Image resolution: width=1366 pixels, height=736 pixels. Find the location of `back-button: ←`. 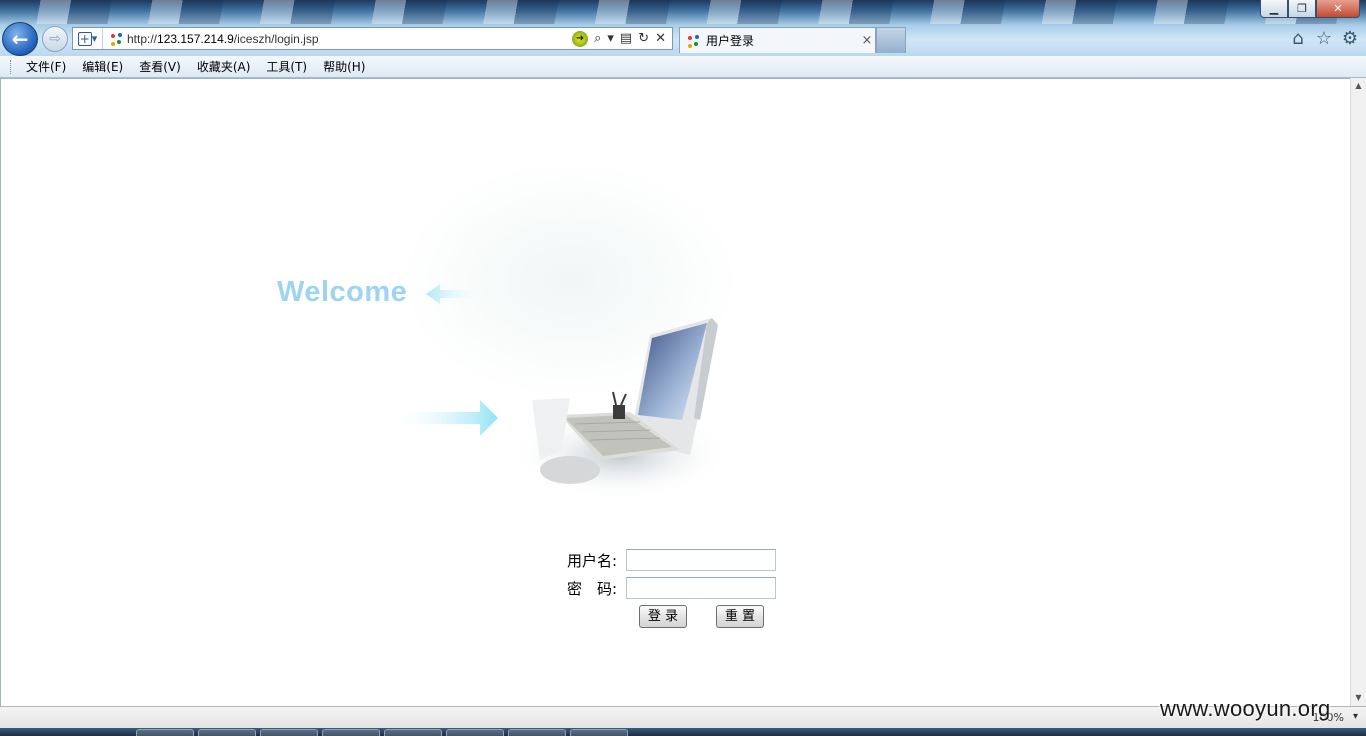

back-button: ← is located at coordinates (20, 39).